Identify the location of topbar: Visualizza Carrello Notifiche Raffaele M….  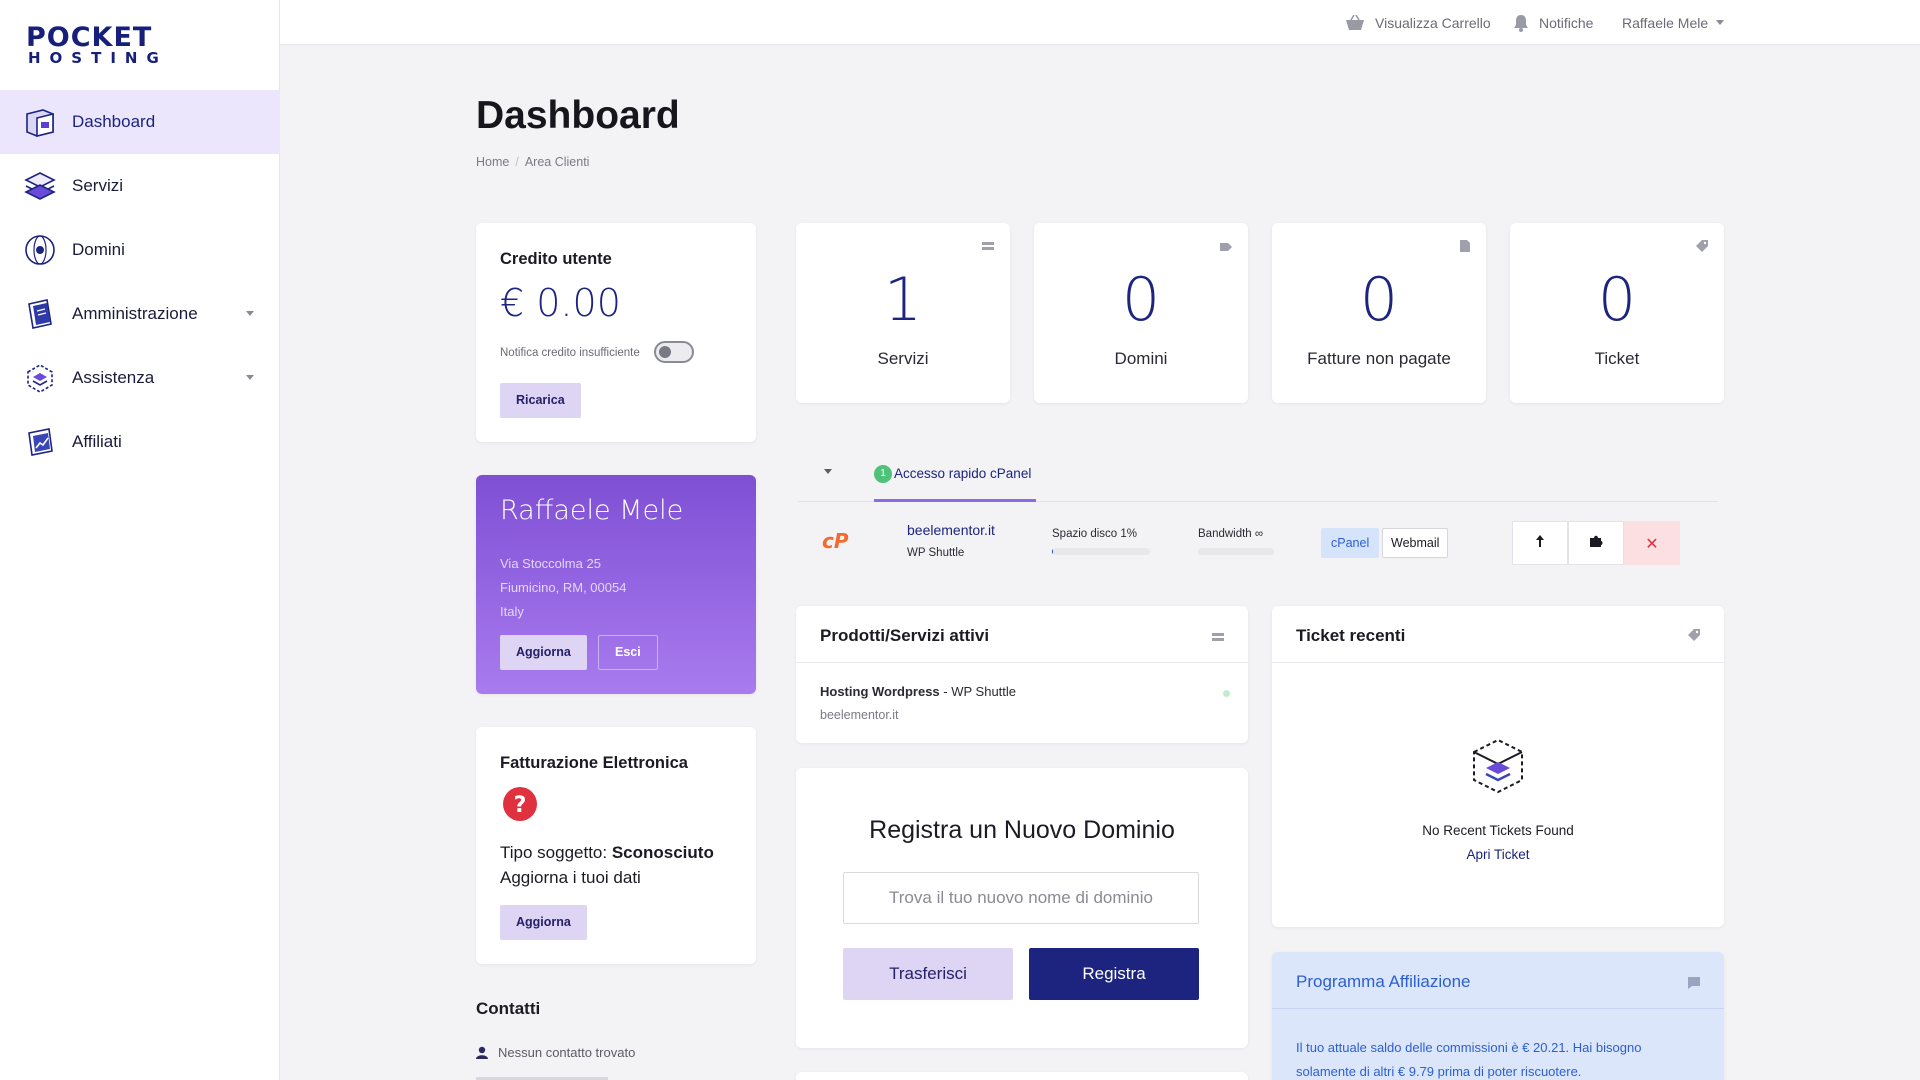
(1100, 22).